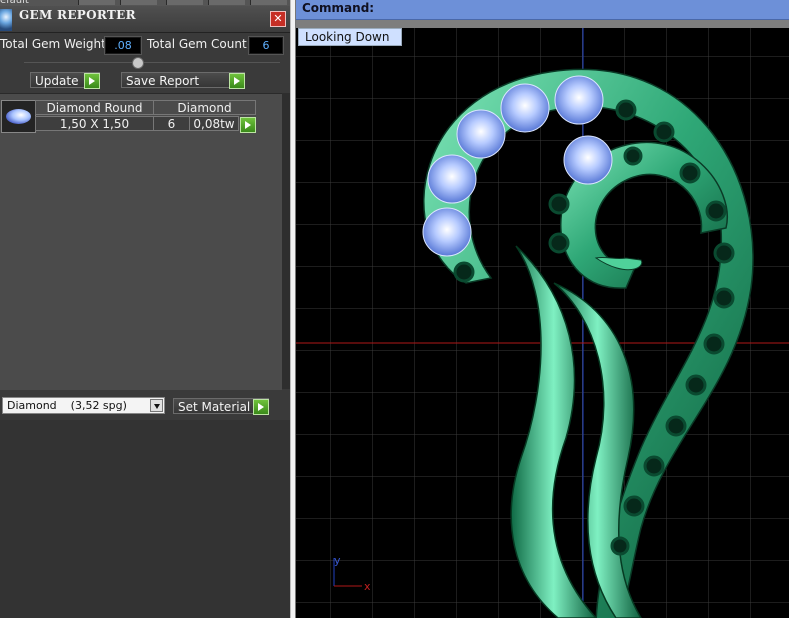  What do you see at coordinates (171, 123) in the screenshot?
I see `table-cell-count: 6` at bounding box center [171, 123].